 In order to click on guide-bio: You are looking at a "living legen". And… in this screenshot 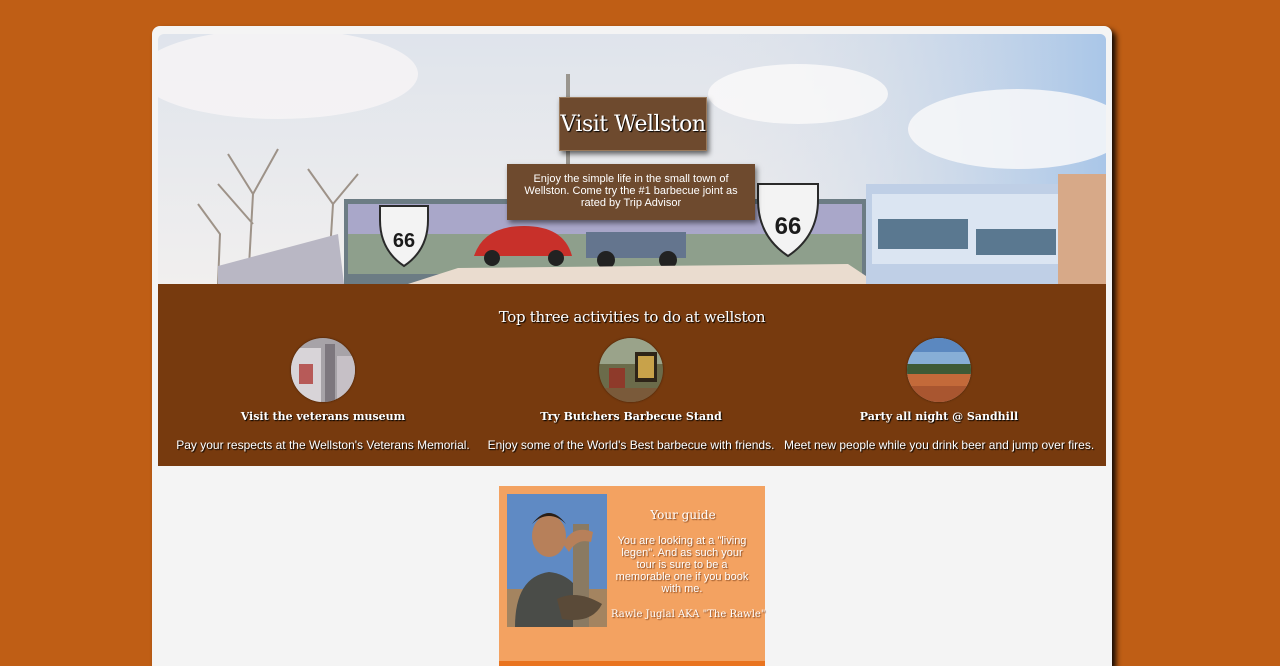, I will do `click(682, 565)`.